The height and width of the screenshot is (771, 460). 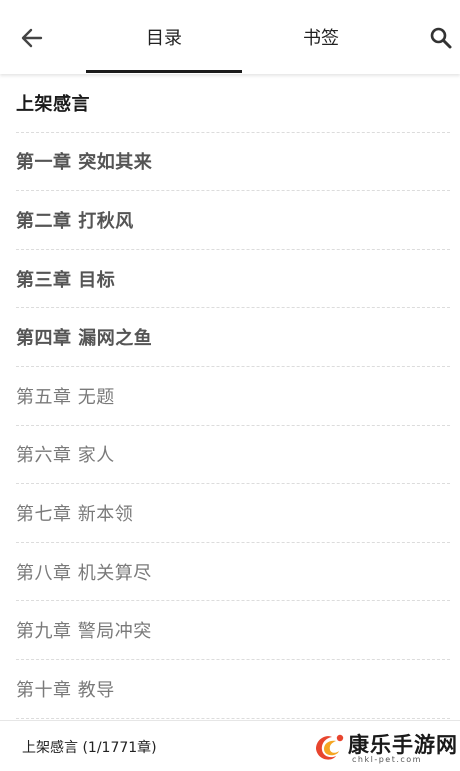 I want to click on arrow-left-icon, so click(x=32, y=38).